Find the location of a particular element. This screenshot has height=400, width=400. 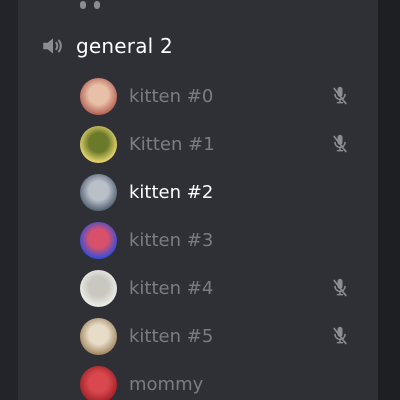

voice-member: Kitten #1 is located at coordinates (230, 144).